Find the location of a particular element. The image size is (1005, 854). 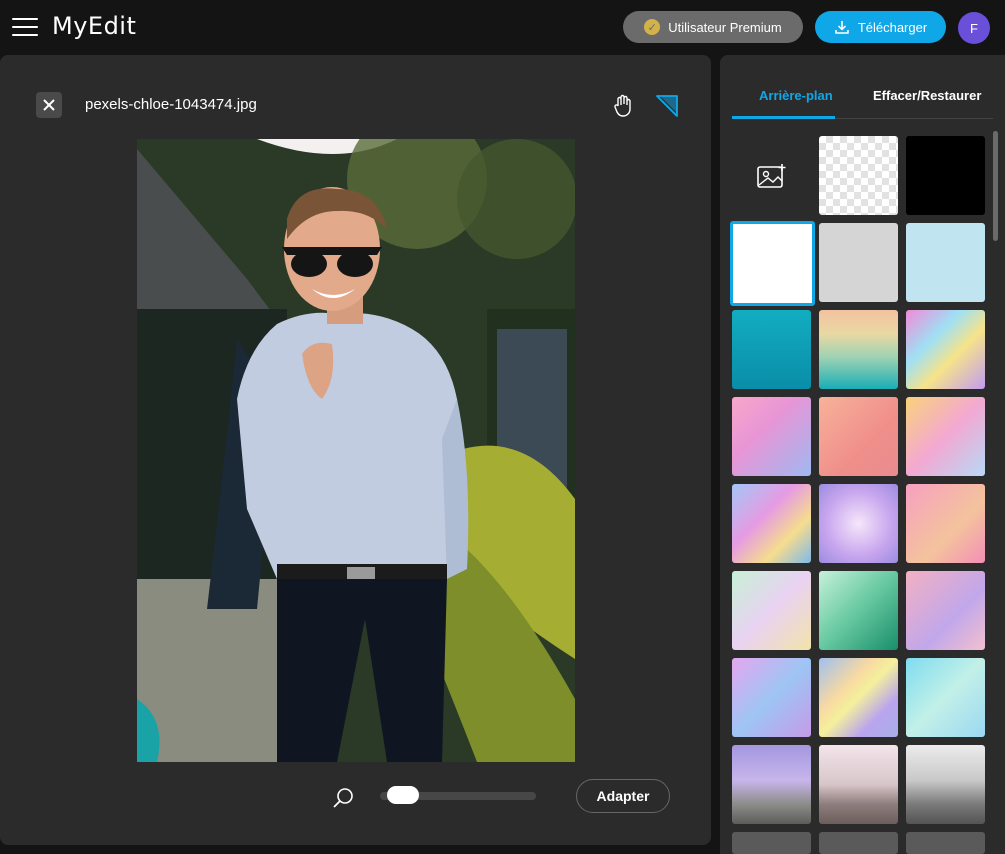

premium-label: Utilisateur Premium is located at coordinates (725, 27).